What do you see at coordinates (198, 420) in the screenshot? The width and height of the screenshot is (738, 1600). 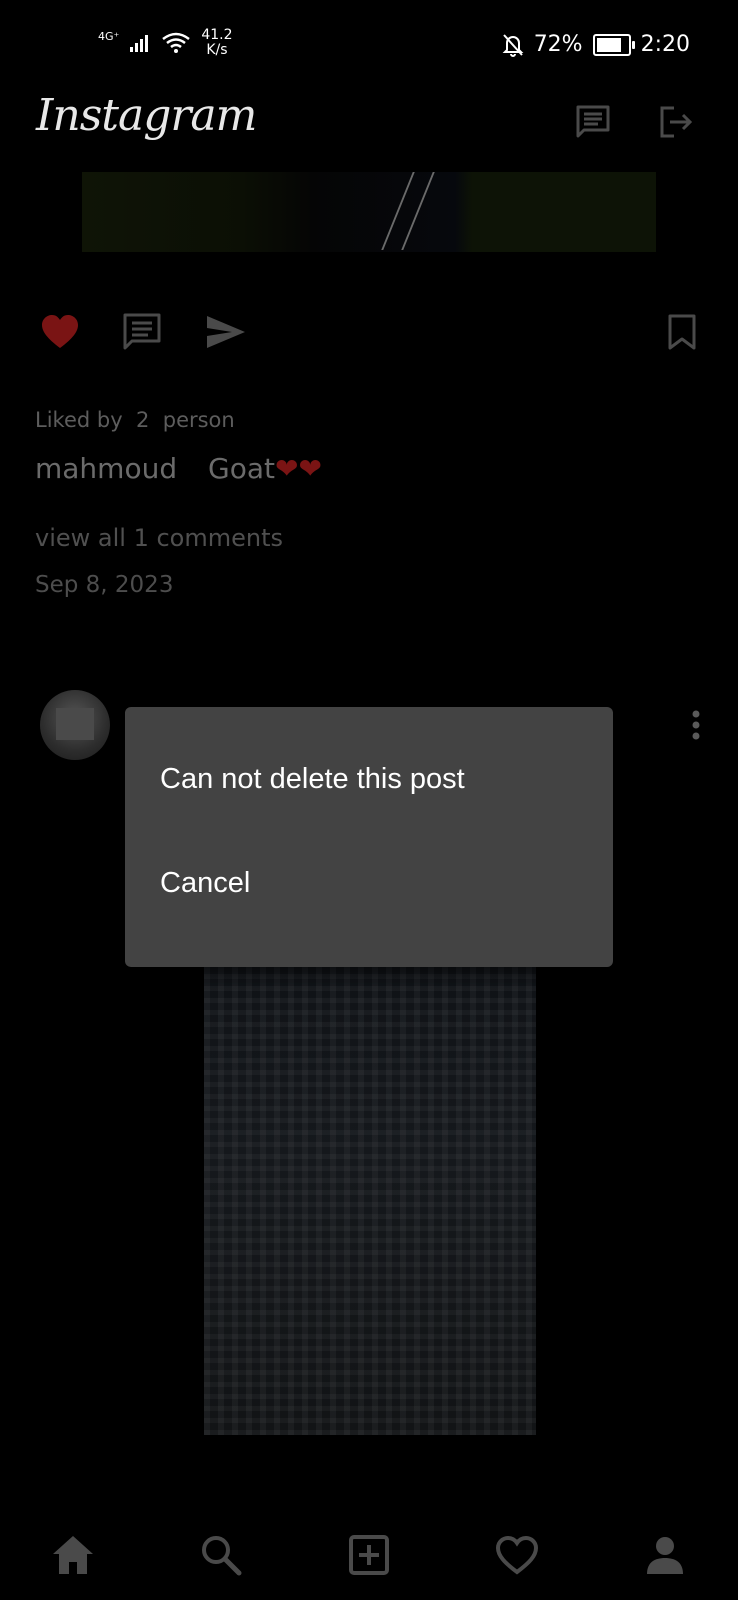 I see `liked-by-unit: person` at bounding box center [198, 420].